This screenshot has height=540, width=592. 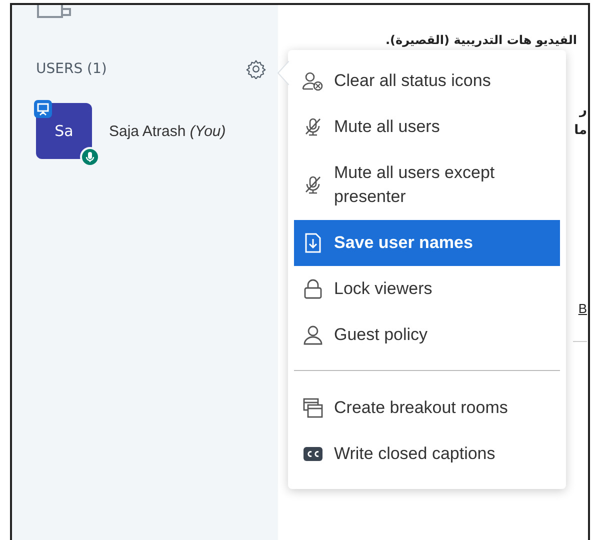 I want to click on windows-icon, so click(x=313, y=408).